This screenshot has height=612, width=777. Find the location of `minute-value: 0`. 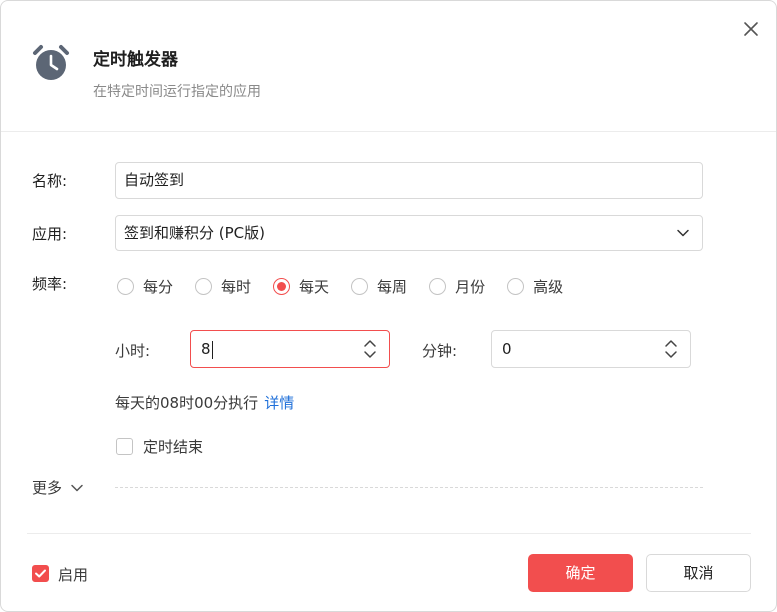

minute-value: 0 is located at coordinates (507, 349).